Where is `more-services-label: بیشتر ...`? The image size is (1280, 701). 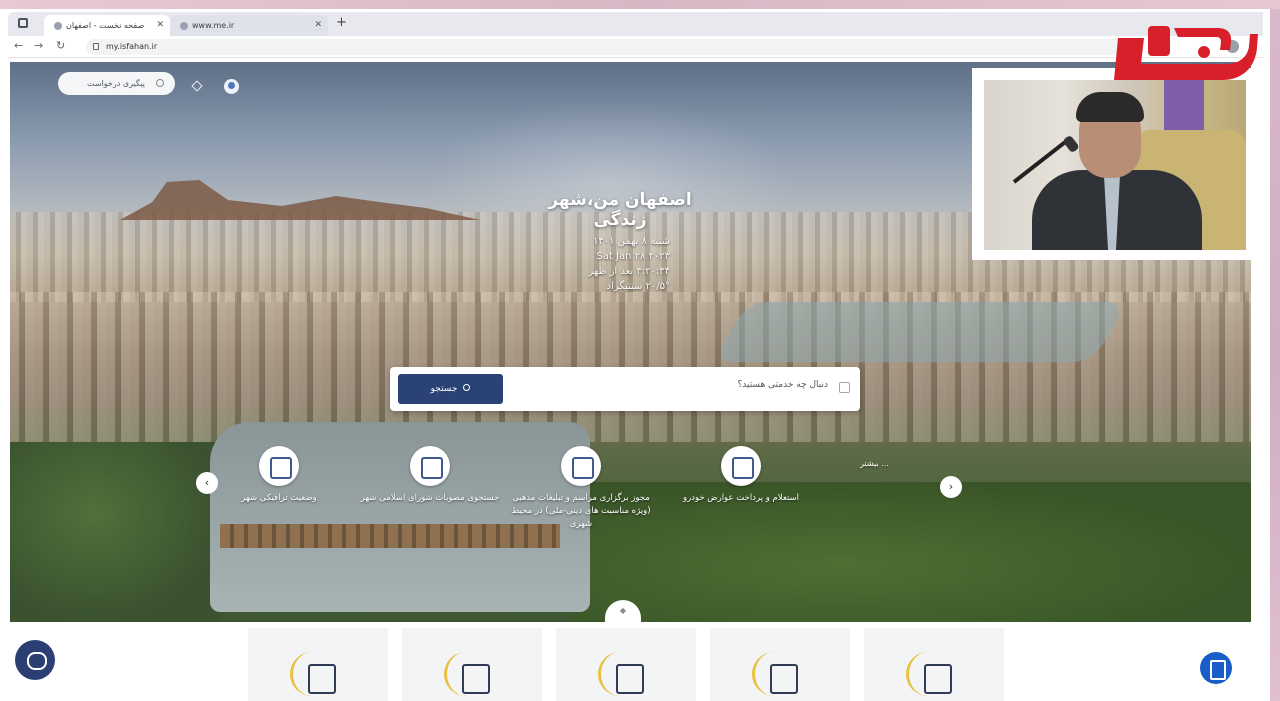 more-services-label: بیشتر ... is located at coordinates (874, 463).